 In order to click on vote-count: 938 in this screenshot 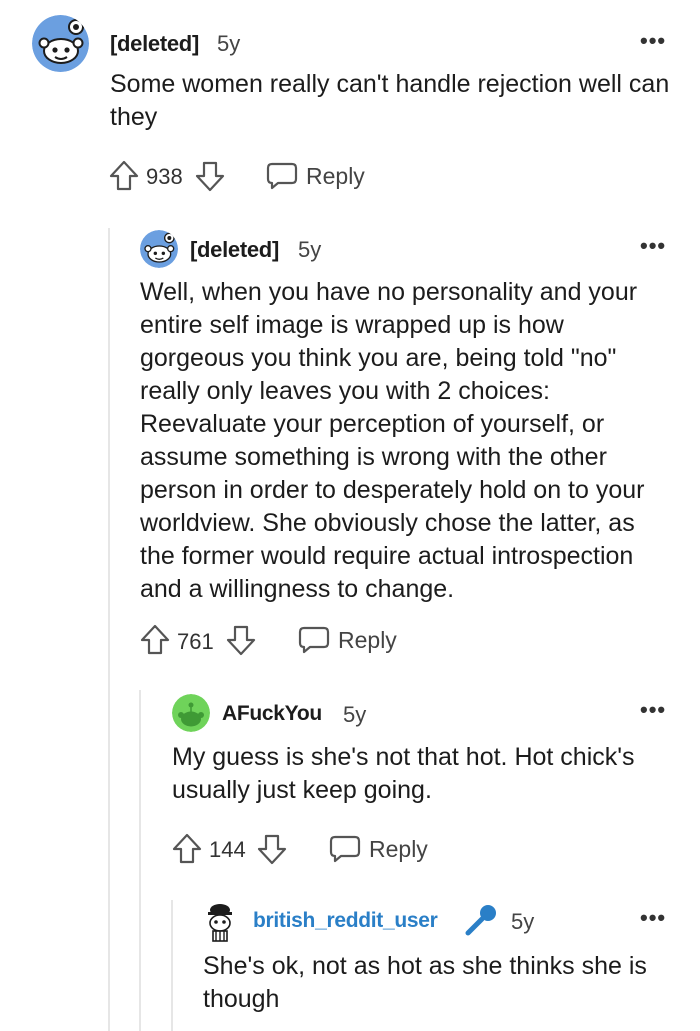, I will do `click(164, 176)`.